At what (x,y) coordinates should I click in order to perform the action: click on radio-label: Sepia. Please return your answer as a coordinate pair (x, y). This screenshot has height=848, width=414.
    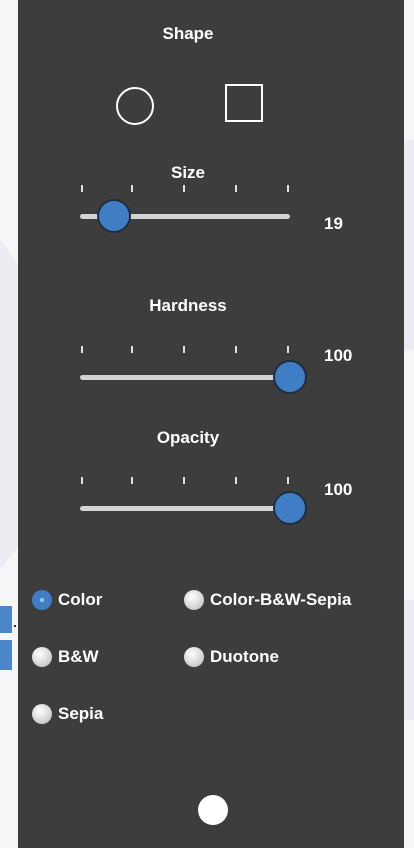
    Looking at the image, I should click on (81, 713).